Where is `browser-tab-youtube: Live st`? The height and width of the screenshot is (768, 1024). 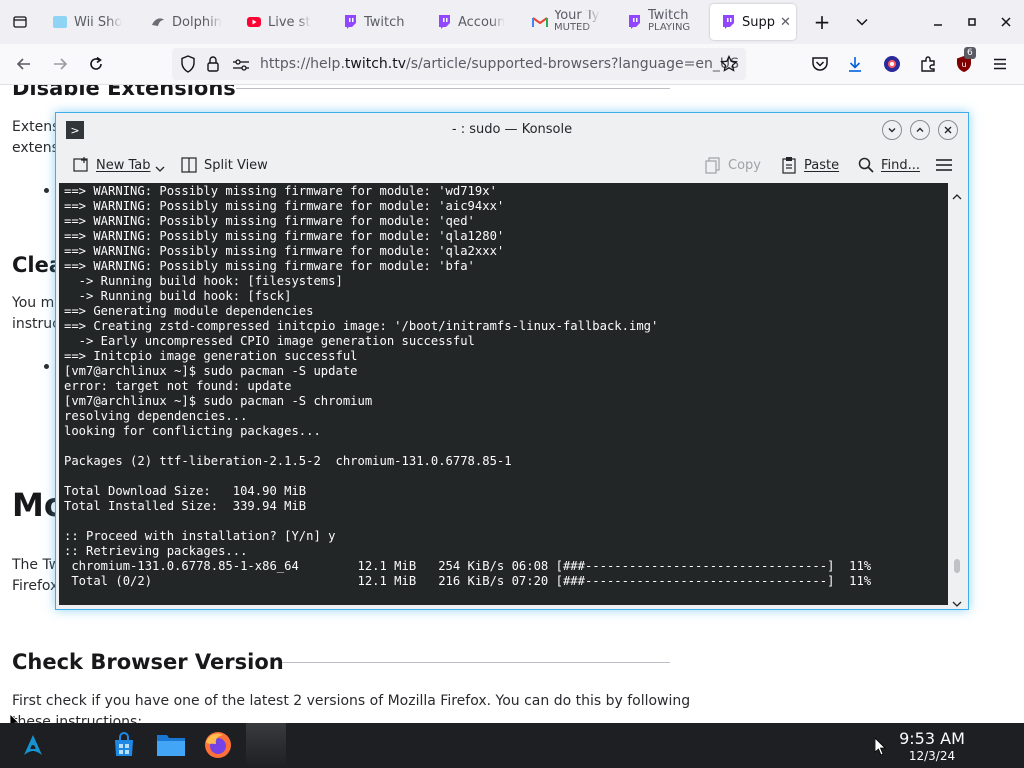
browser-tab-youtube: Live st is located at coordinates (287, 22).